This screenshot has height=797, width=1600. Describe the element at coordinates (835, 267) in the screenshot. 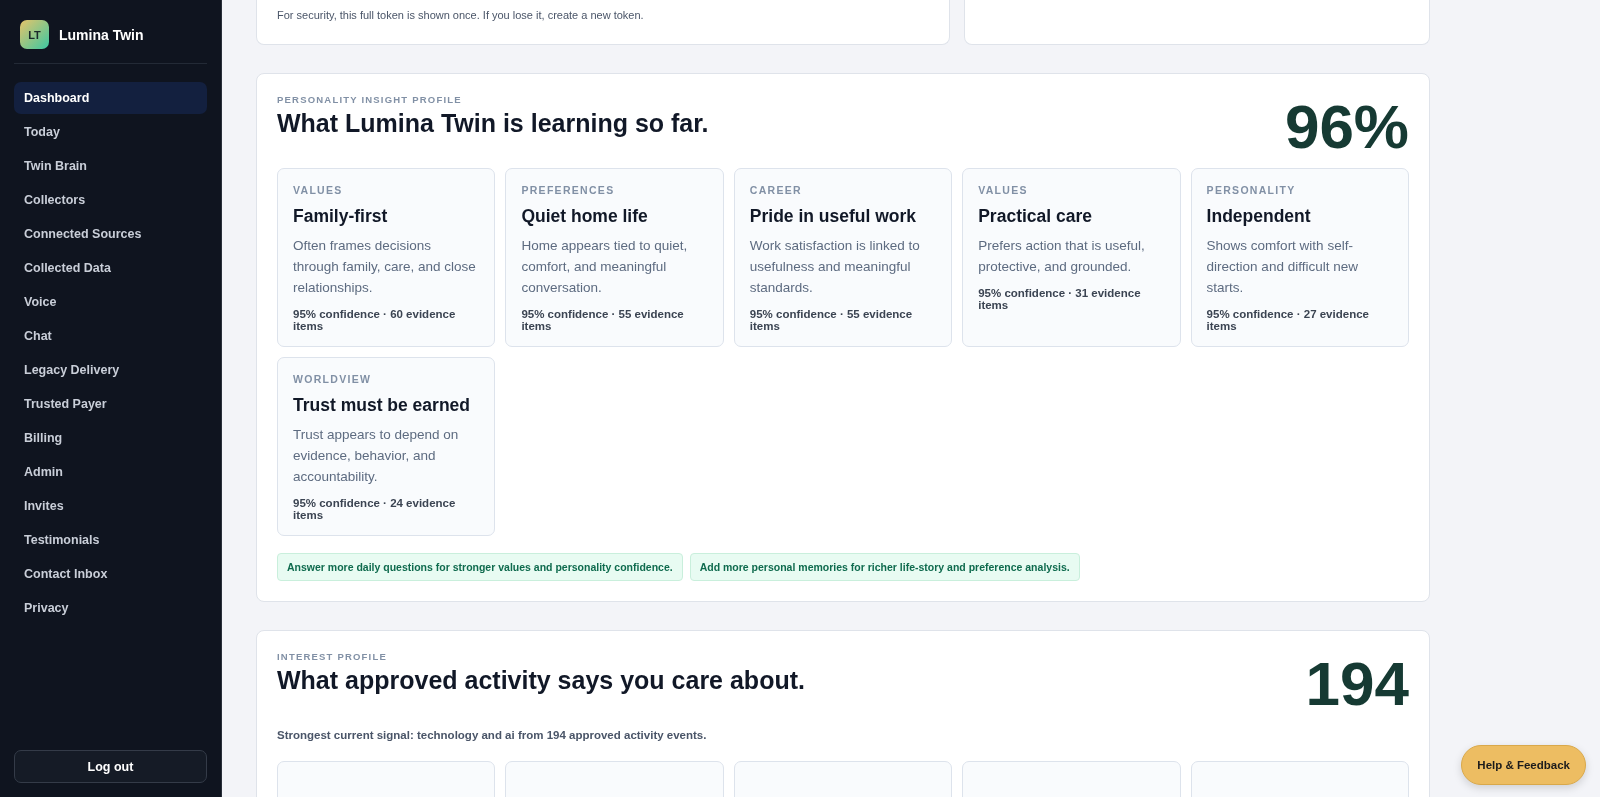

I see `insight-text: Work satisfaction is linked to usefulness and meaningful standards.` at that location.